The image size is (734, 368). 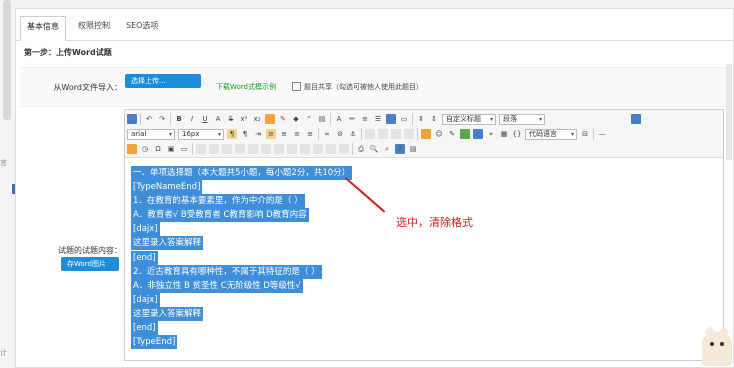 I want to click on subscript-icon: x₂, so click(x=257, y=119).